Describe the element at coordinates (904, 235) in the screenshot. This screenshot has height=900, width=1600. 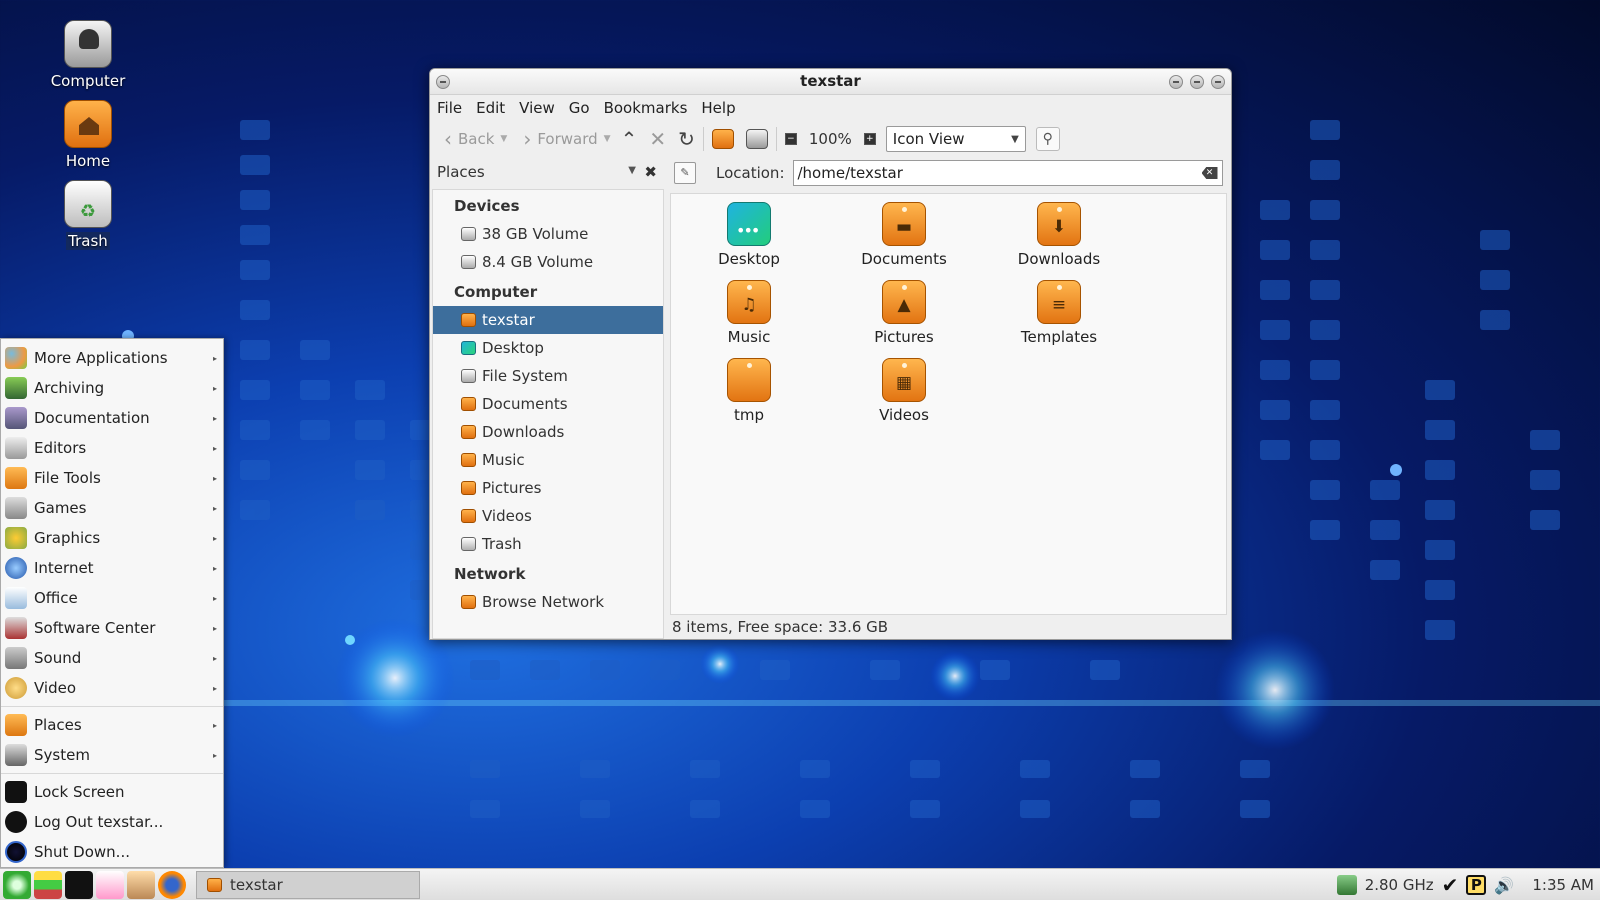
I see `file-item-documents: ▬ Documents` at that location.